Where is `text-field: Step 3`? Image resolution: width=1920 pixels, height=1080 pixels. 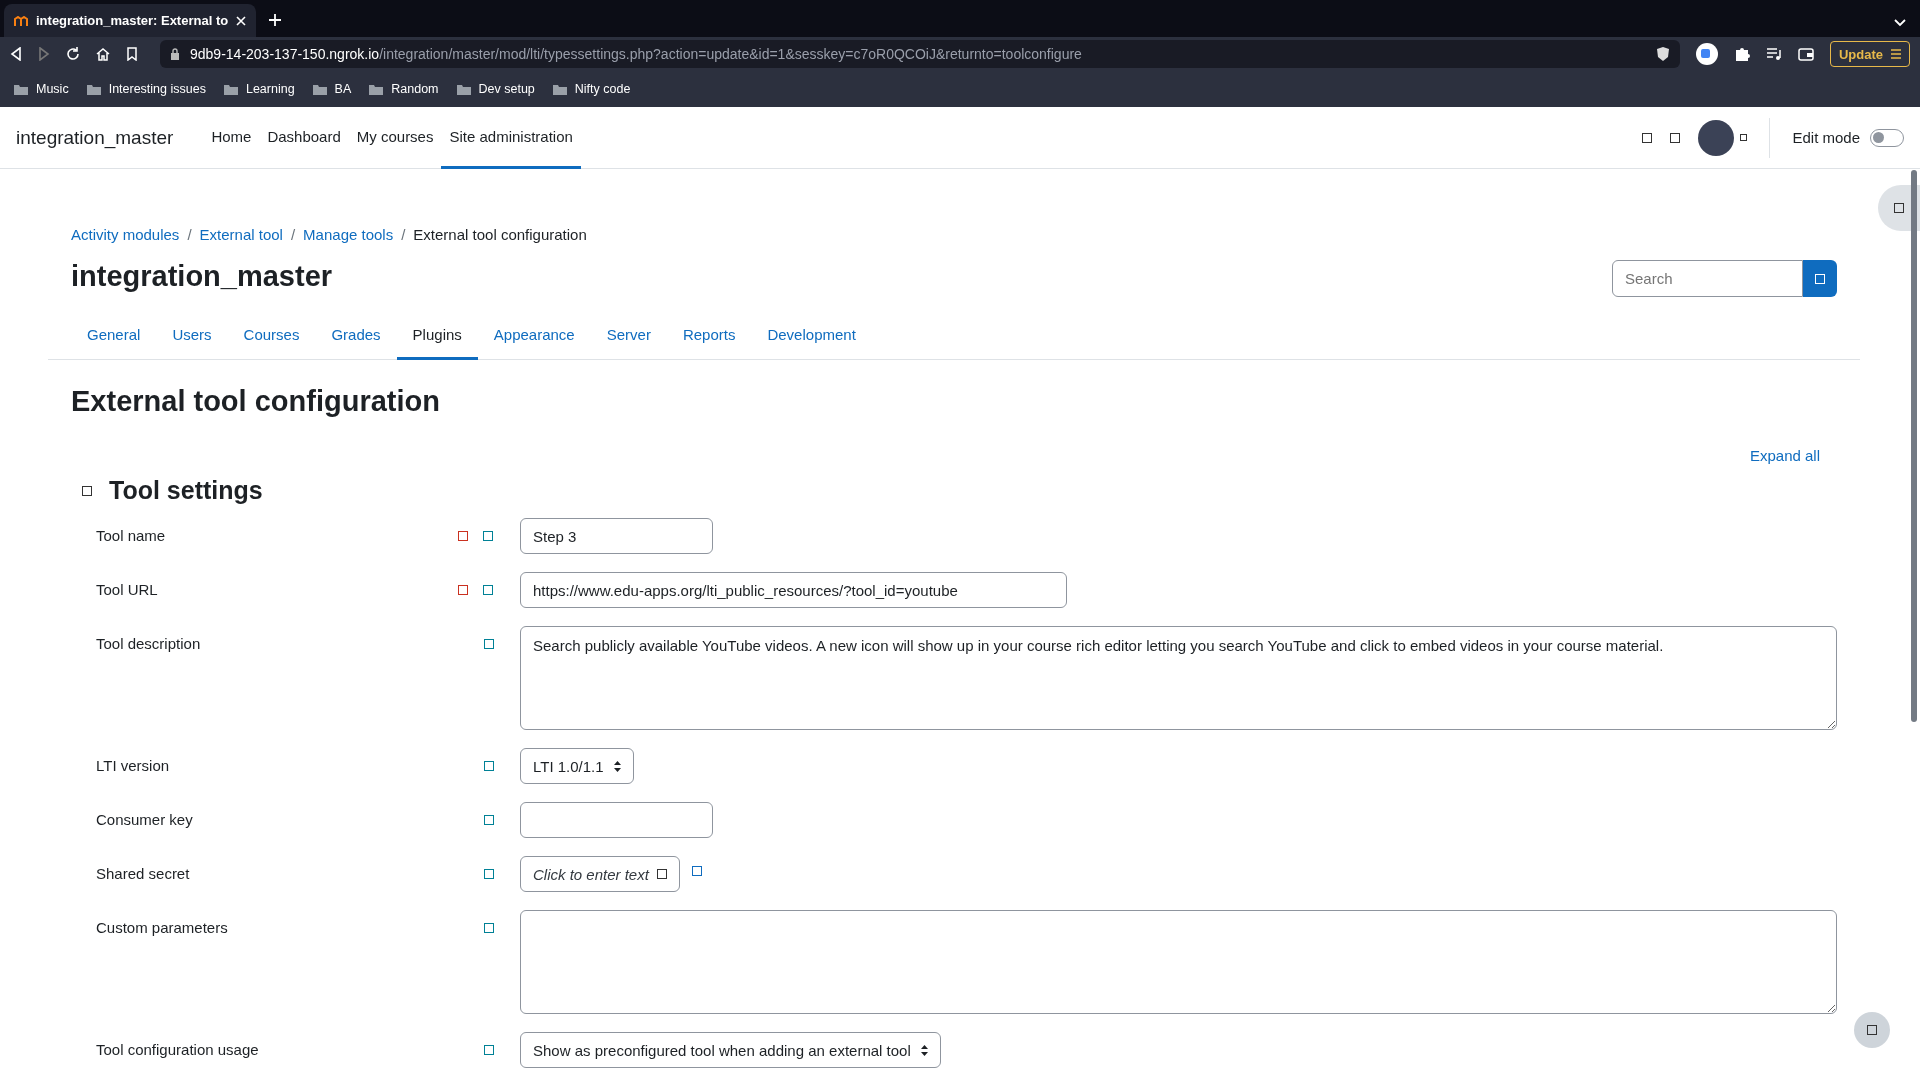 text-field: Step 3 is located at coordinates (616, 536).